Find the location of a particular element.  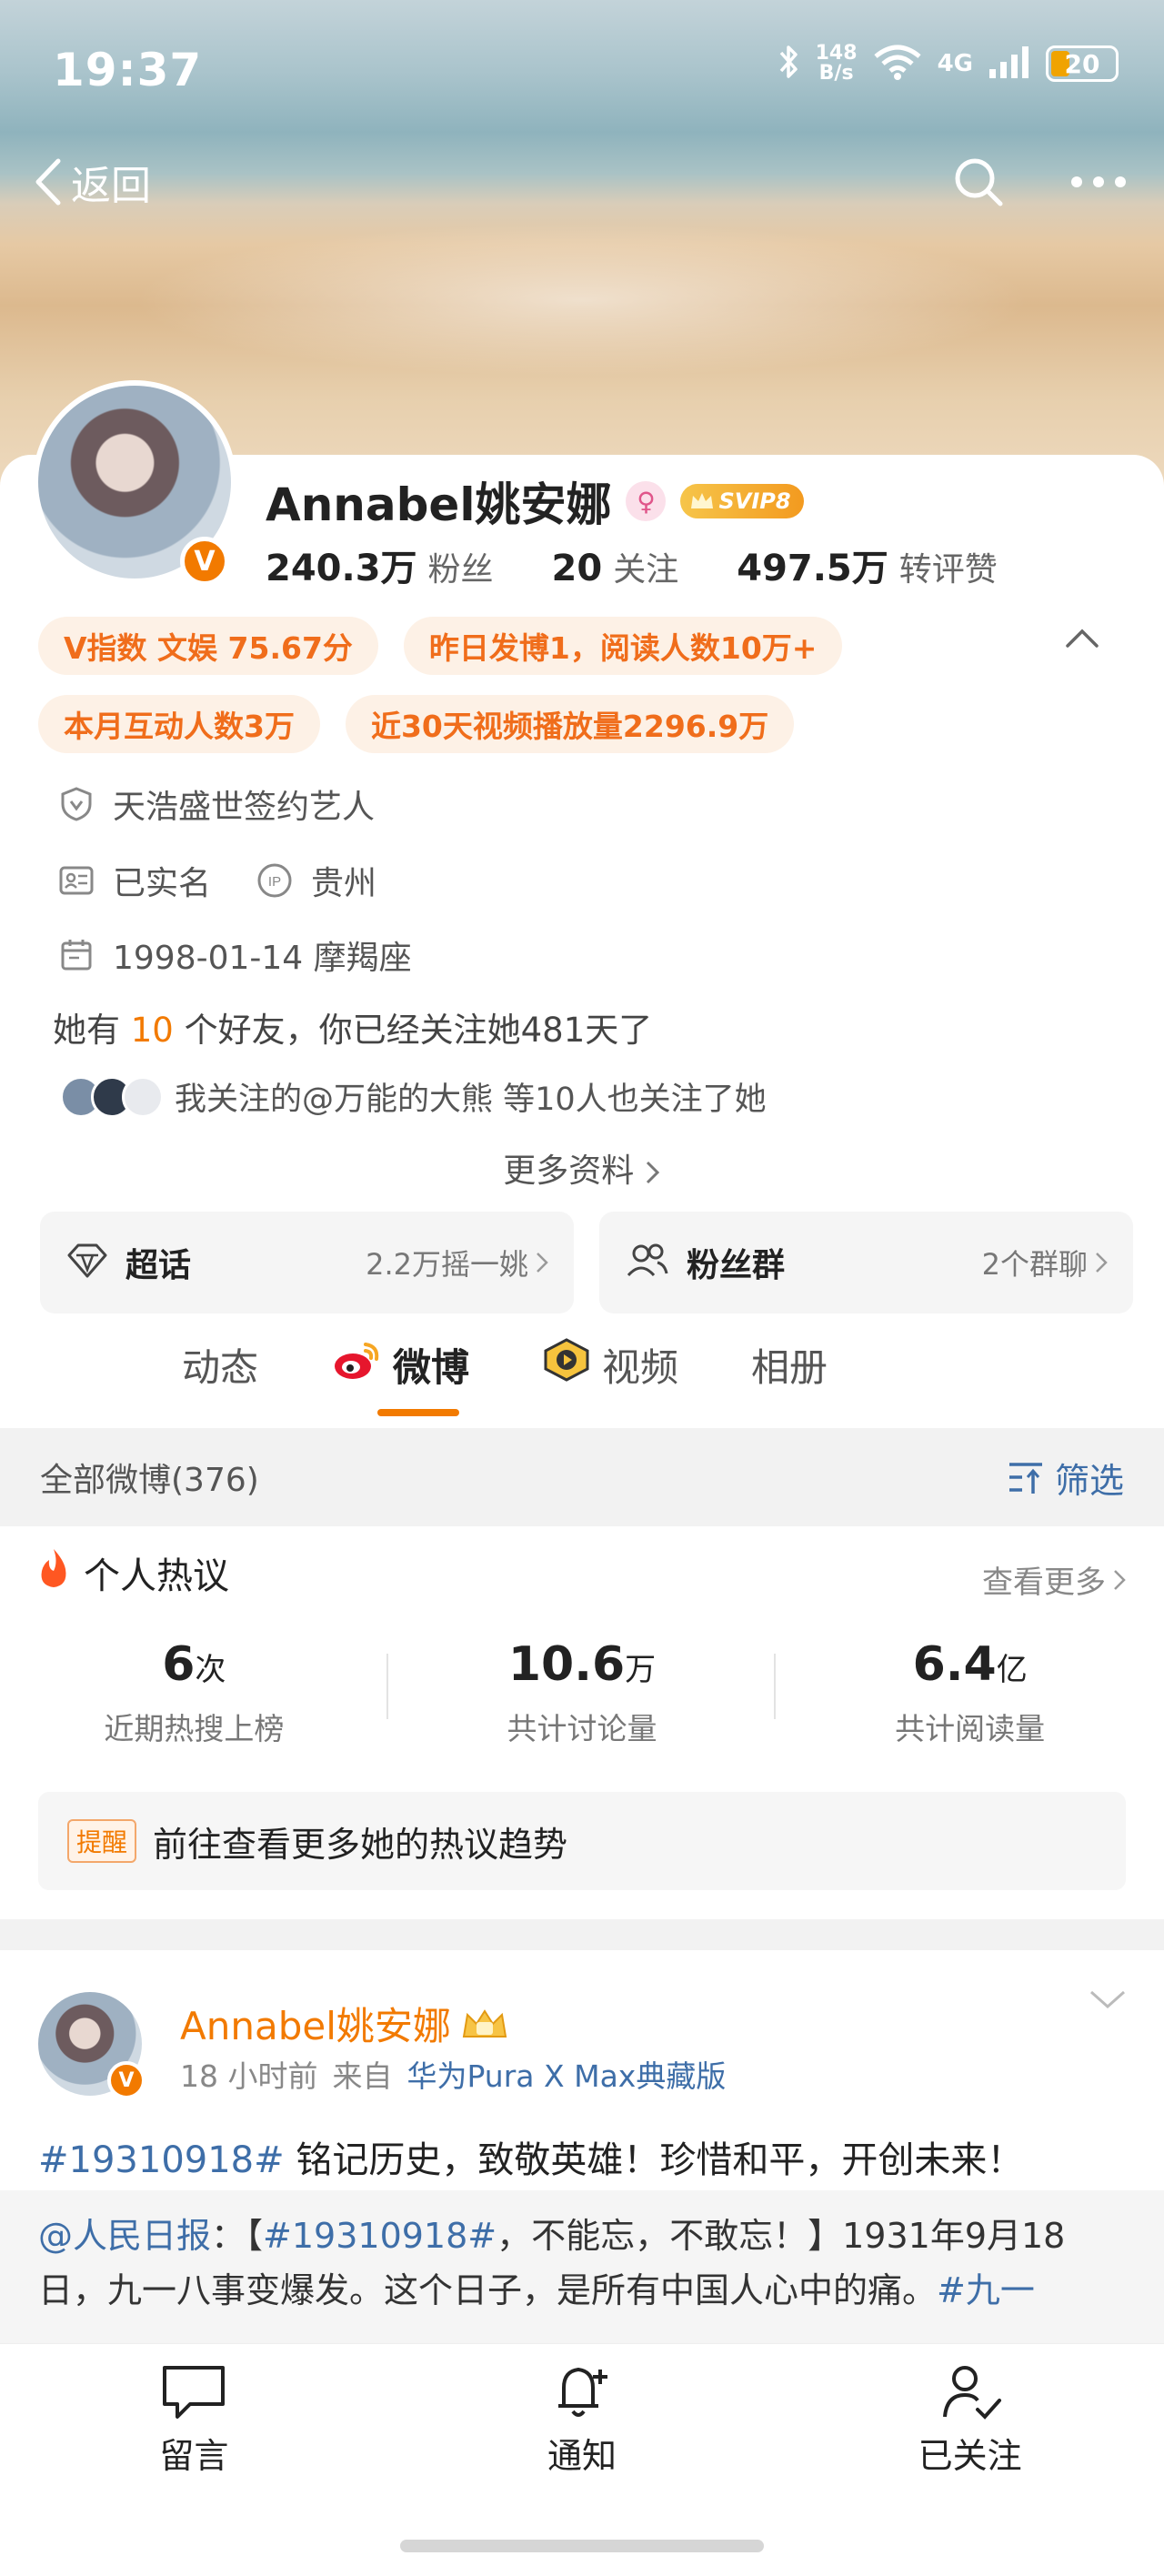

post-topic: #19310918# is located at coordinates (162, 2160).